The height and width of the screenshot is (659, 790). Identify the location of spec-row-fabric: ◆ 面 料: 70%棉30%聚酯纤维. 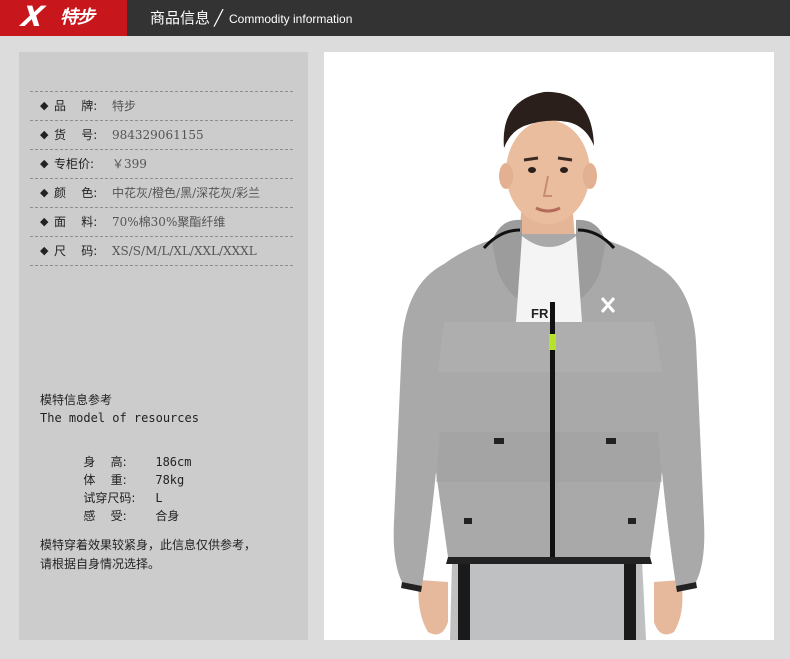
(161, 221).